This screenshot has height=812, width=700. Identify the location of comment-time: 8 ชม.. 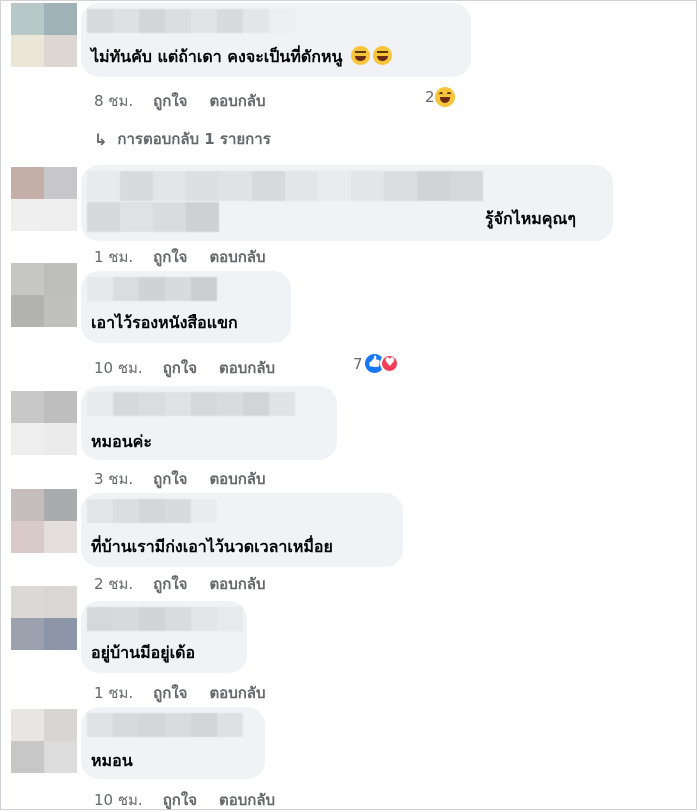
(113, 101).